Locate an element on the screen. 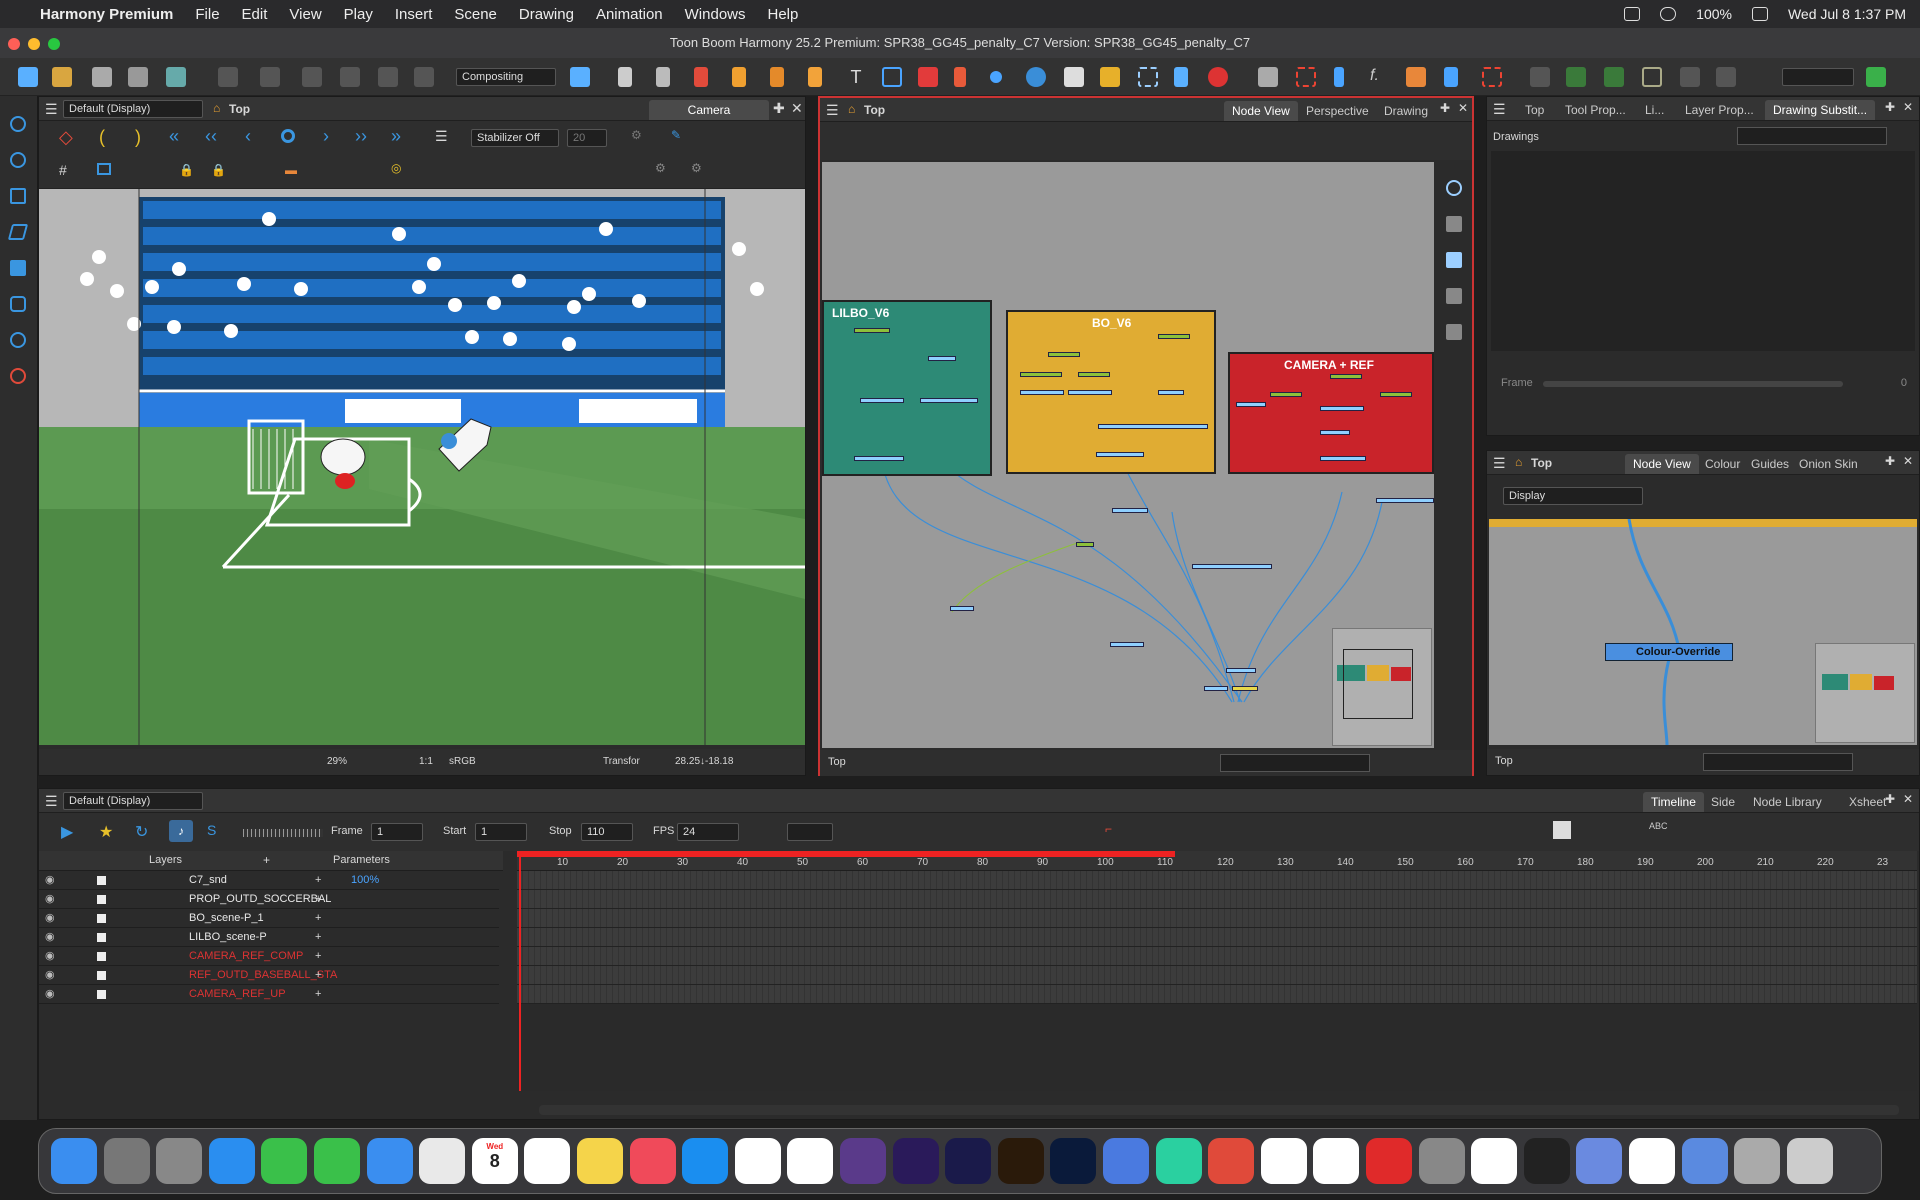 Image resolution: width=1920 pixels, height=1200 pixels. peg-icon is located at coordinates (1540, 77).